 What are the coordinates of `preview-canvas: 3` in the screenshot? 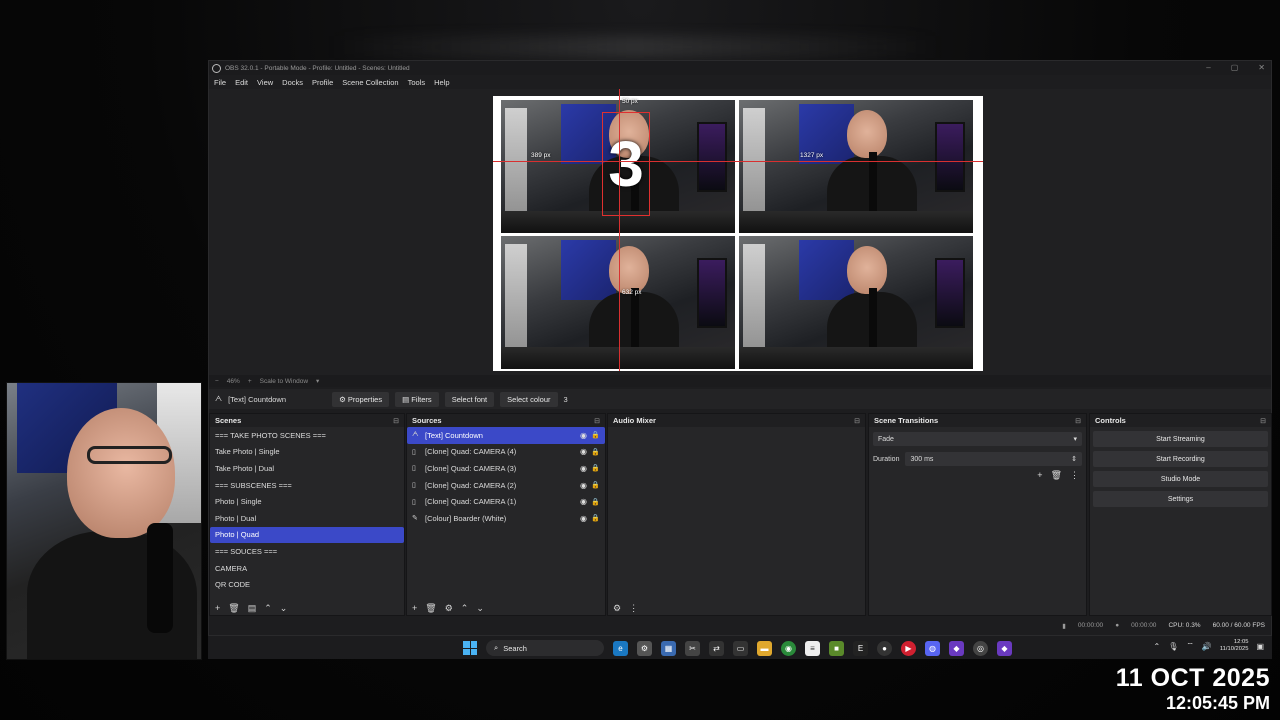 It's located at (738, 233).